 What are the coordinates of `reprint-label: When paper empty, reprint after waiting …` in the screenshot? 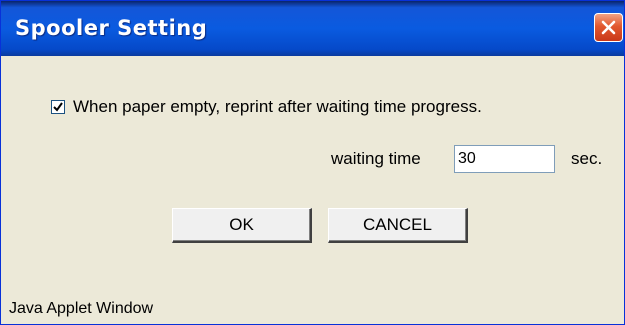 It's located at (277, 107).